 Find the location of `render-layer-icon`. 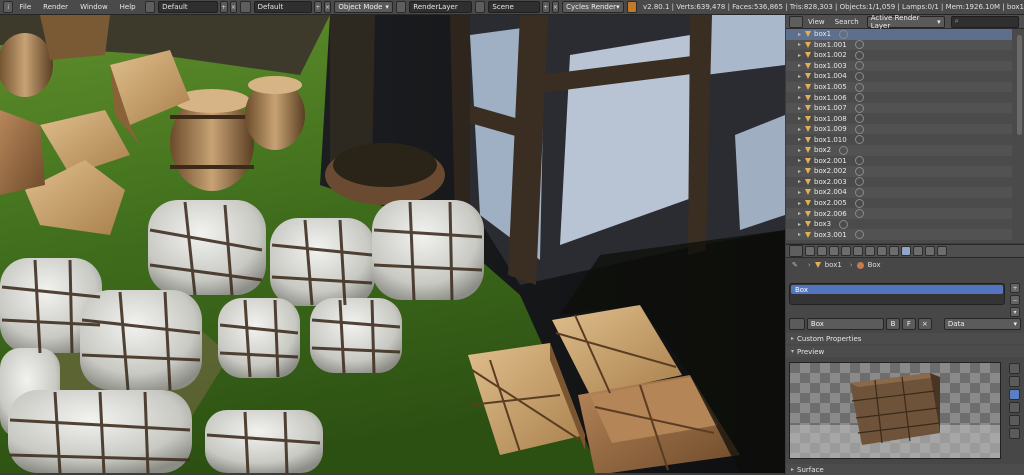

render-layer-icon is located at coordinates (401, 7).